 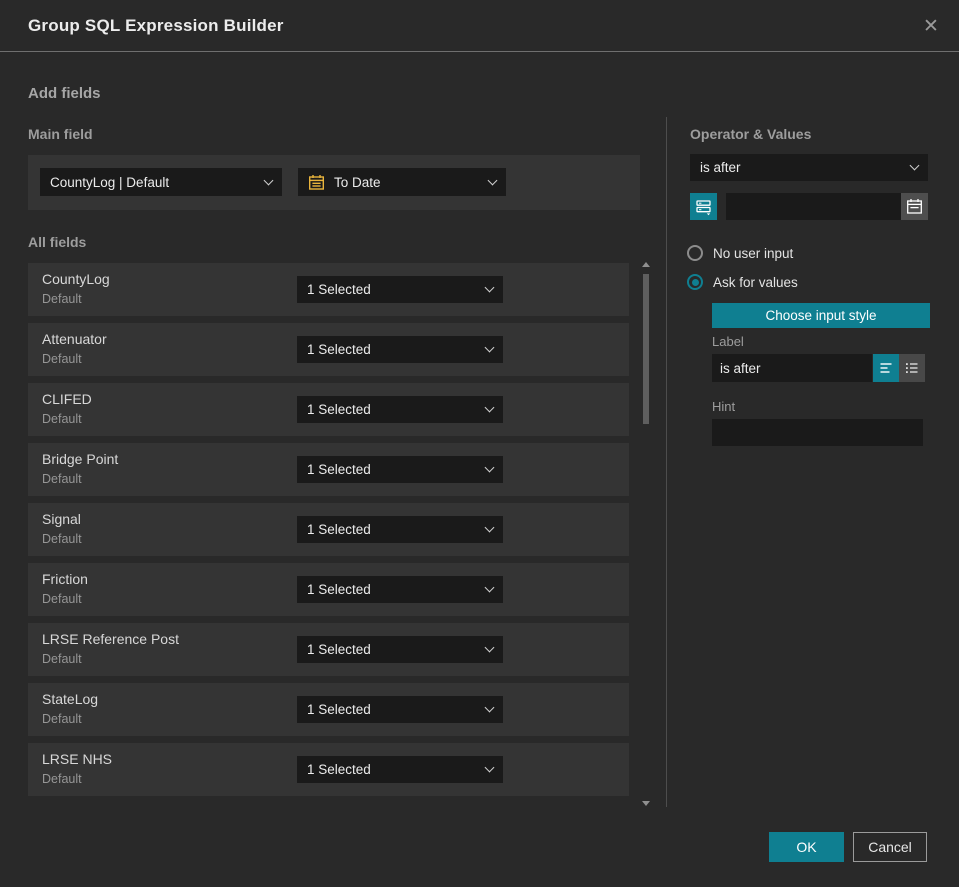 I want to click on field-row: Signal Default 1 Selected, so click(x=328, y=529).